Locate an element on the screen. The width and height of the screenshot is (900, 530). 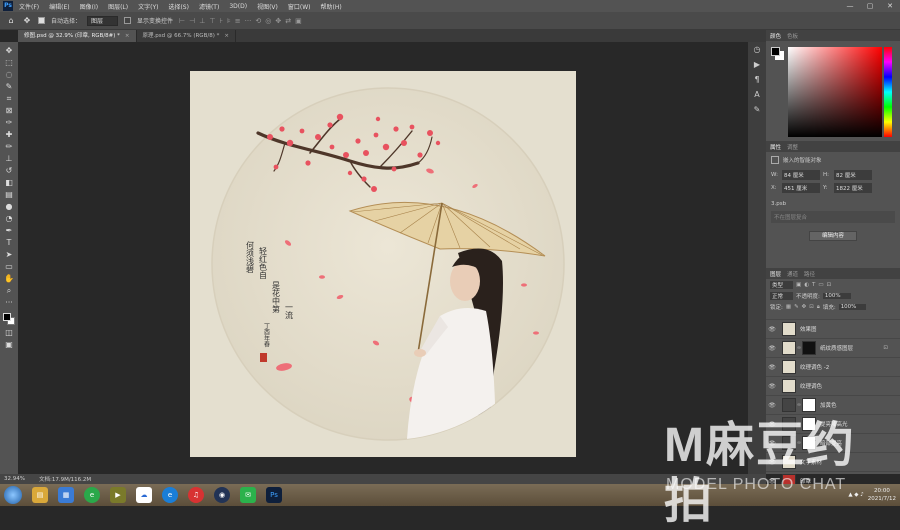
smart-filter-icon: ⊡ is located at coordinates (829, 285).